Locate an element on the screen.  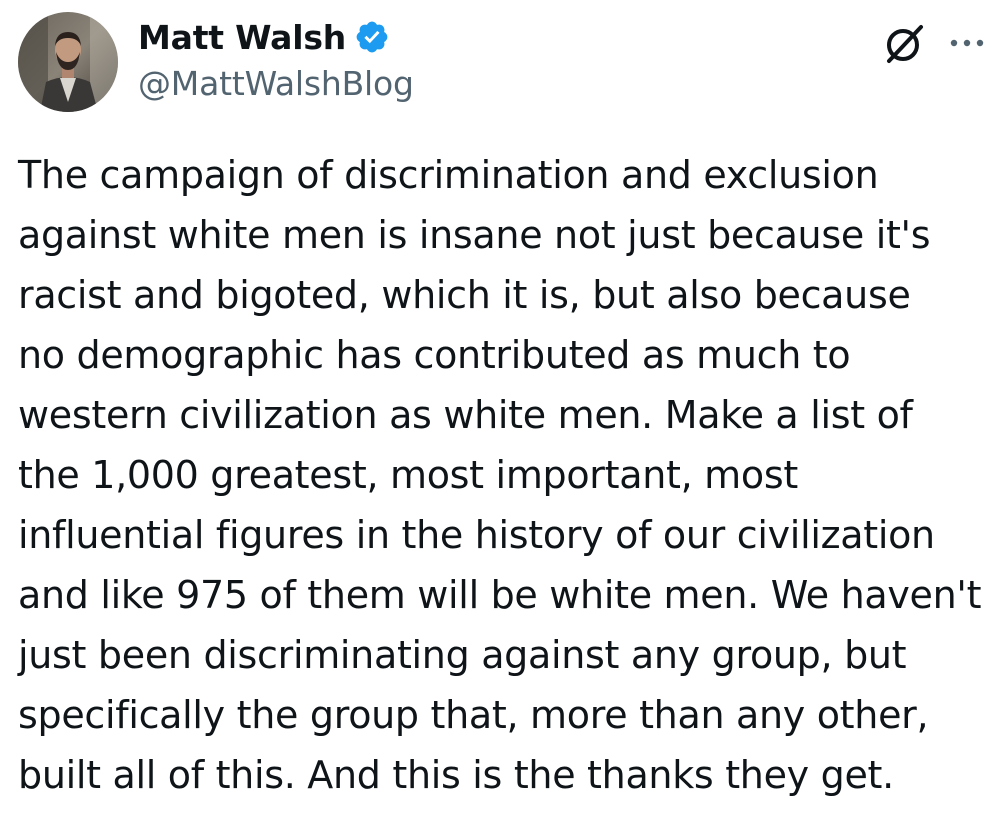
verified-badge-icon is located at coordinates (372, 37).